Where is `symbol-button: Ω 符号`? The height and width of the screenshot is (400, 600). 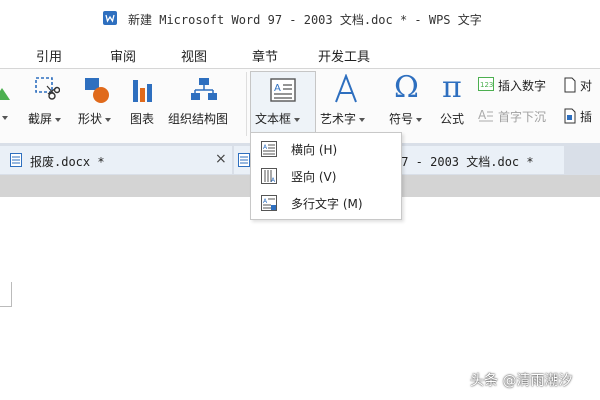 symbol-button: Ω 符号 is located at coordinates (408, 101).